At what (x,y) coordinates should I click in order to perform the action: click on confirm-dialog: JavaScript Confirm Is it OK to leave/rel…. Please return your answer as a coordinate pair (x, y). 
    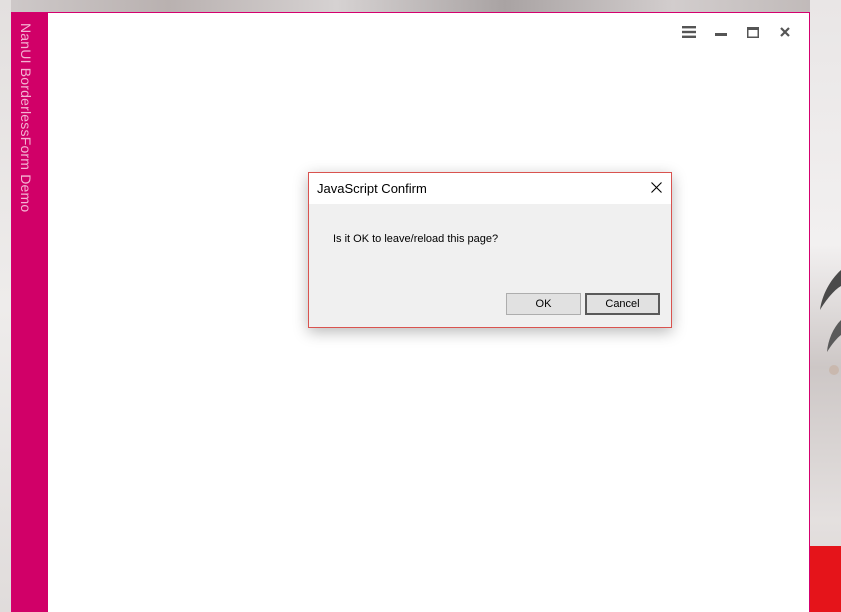
    Looking at the image, I should click on (490, 250).